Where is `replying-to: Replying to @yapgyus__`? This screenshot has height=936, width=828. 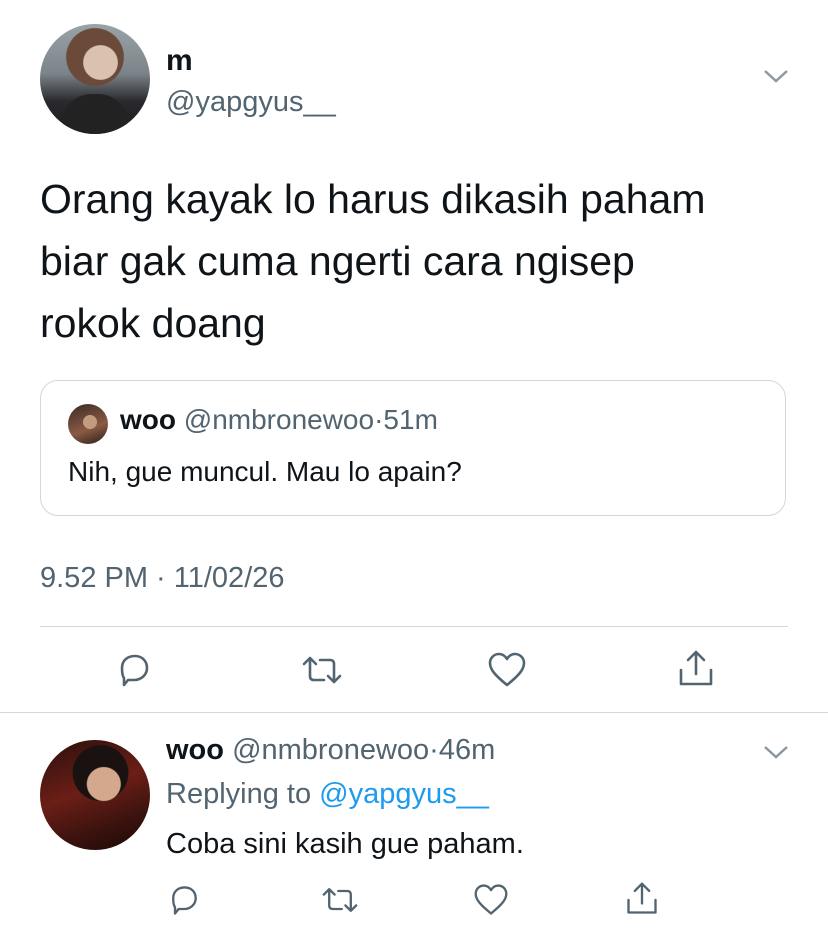
replying-to: Replying to @yapgyus__ is located at coordinates (327, 794).